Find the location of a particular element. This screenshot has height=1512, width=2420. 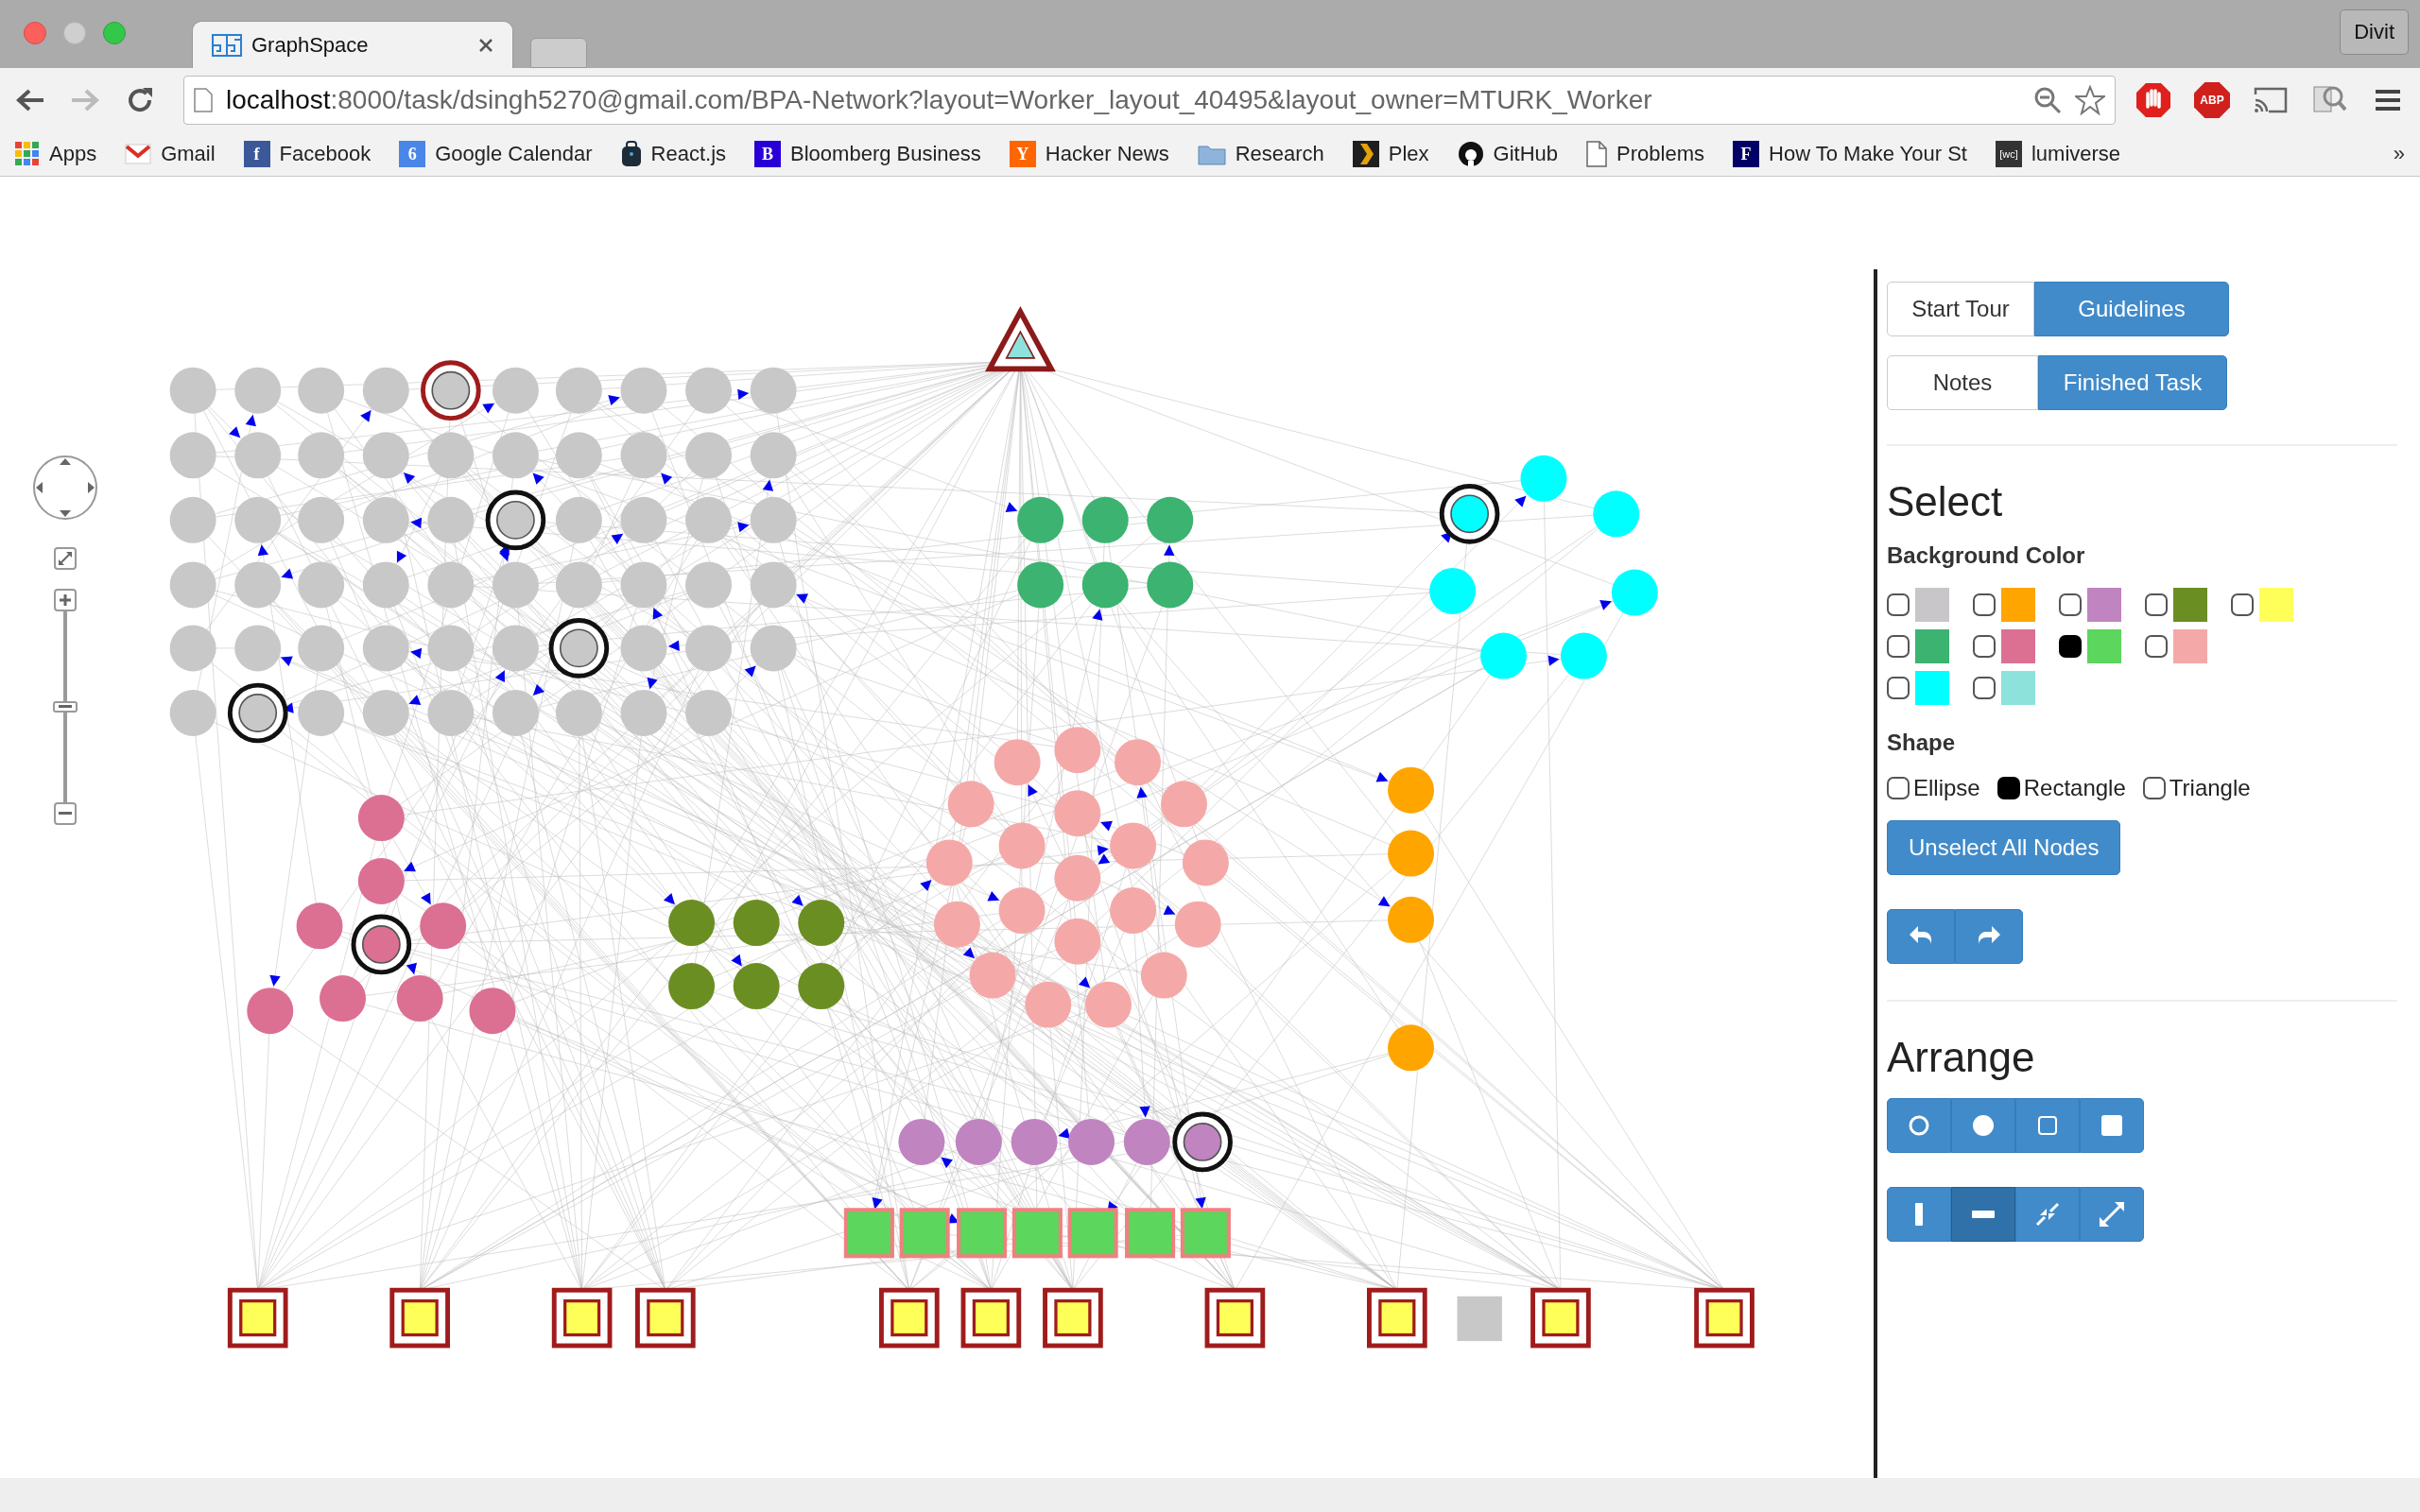

bookmark-link: GitHub is located at coordinates (1526, 154).